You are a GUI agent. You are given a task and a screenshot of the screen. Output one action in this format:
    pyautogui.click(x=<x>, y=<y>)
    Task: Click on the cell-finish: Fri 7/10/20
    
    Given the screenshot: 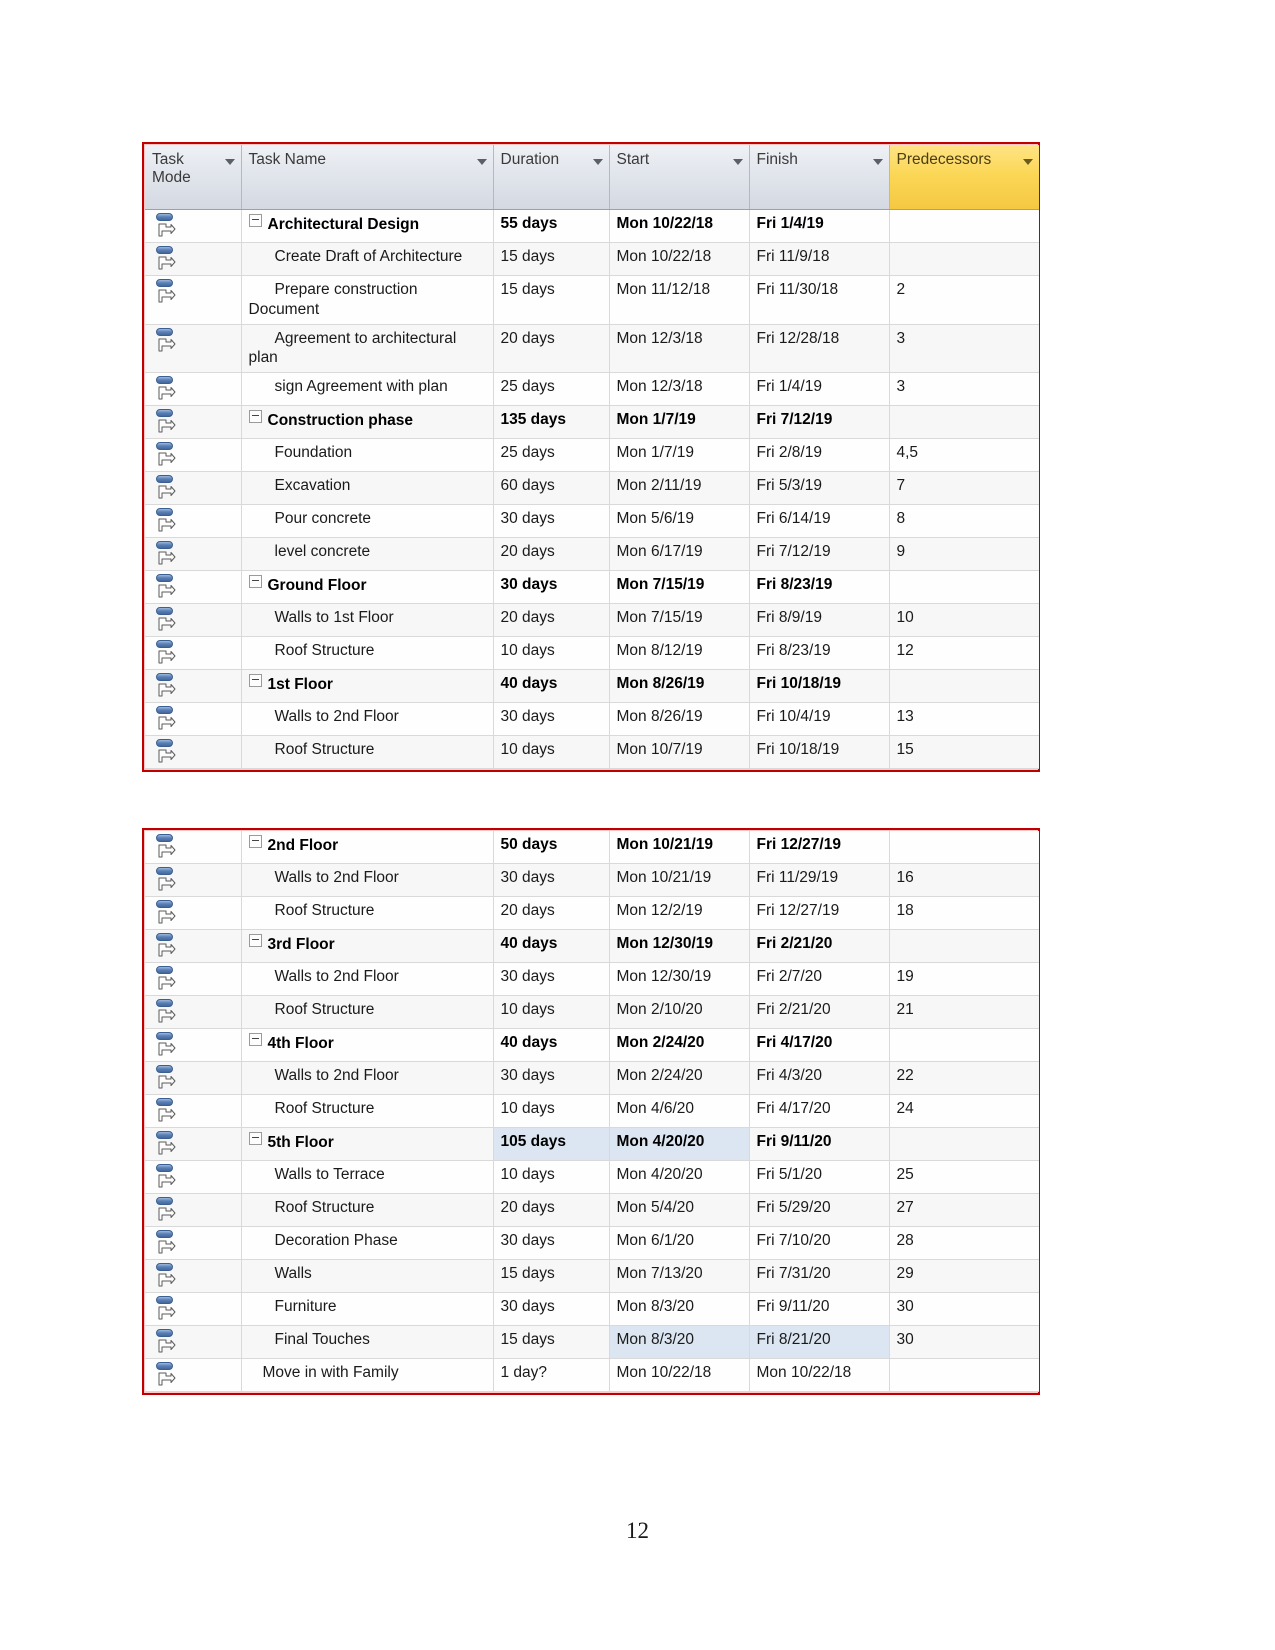 What is the action you would take?
    pyautogui.click(x=819, y=1243)
    